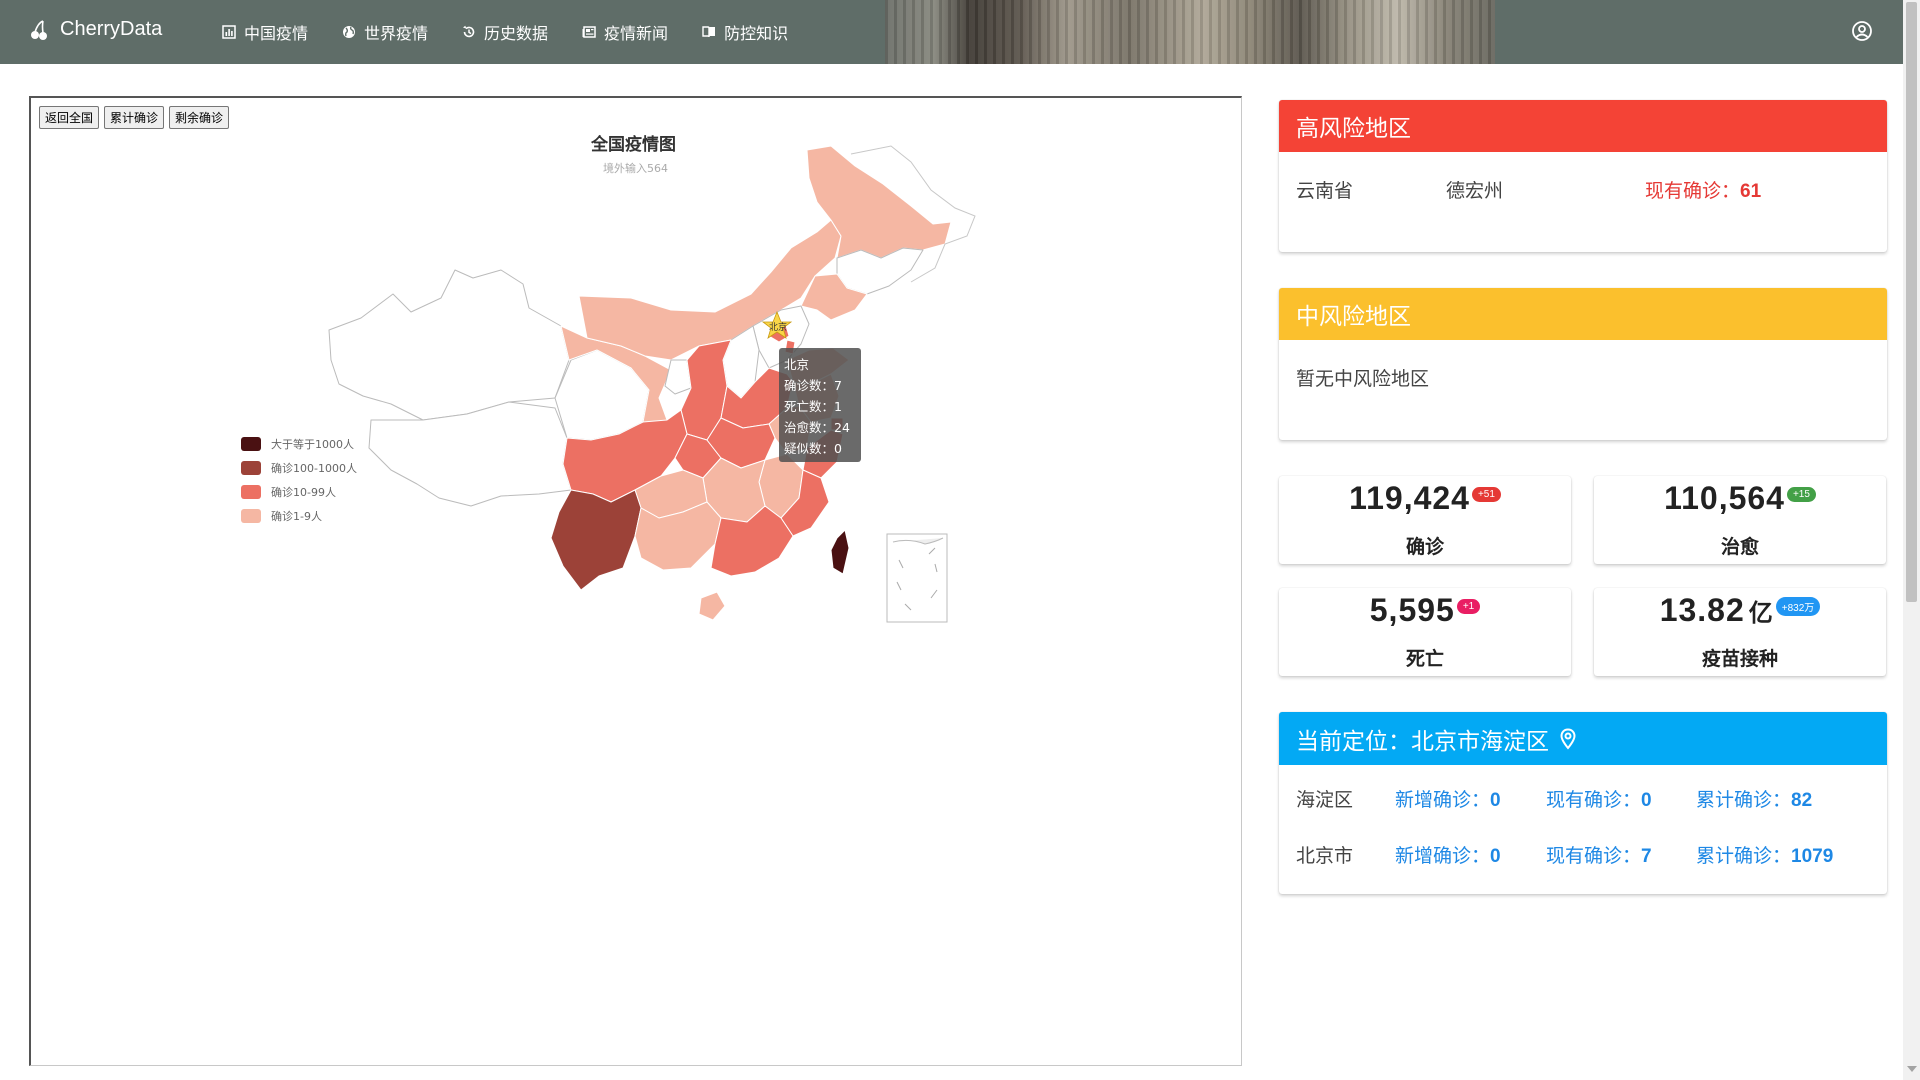 This screenshot has height=1080, width=1920. What do you see at coordinates (1583, 187) in the screenshot?
I see `high-risk-row: 云南省 德宏州 现有确诊：61` at bounding box center [1583, 187].